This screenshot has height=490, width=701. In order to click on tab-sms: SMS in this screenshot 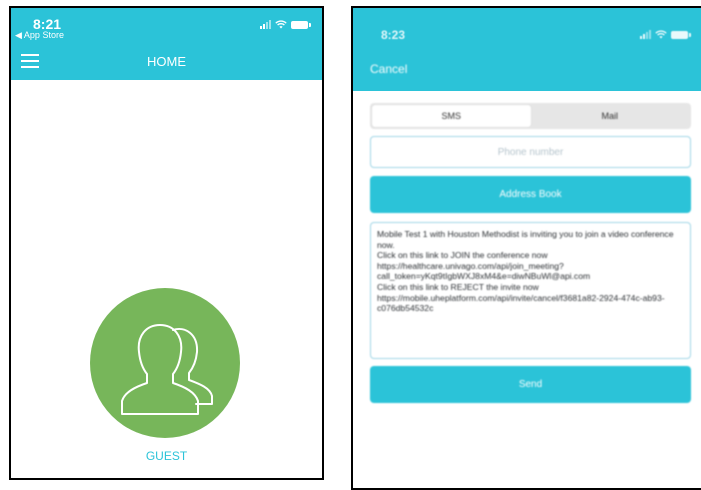, I will do `click(451, 116)`.